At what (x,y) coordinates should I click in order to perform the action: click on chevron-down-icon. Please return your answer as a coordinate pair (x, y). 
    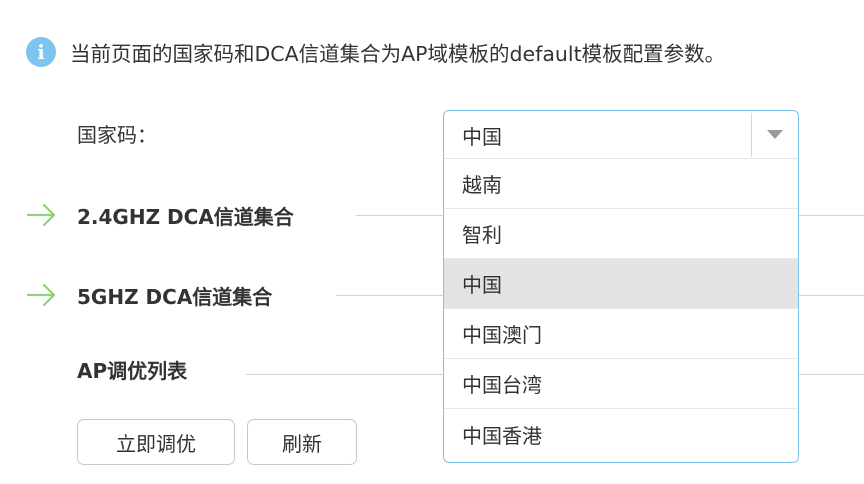
    Looking at the image, I should click on (775, 134).